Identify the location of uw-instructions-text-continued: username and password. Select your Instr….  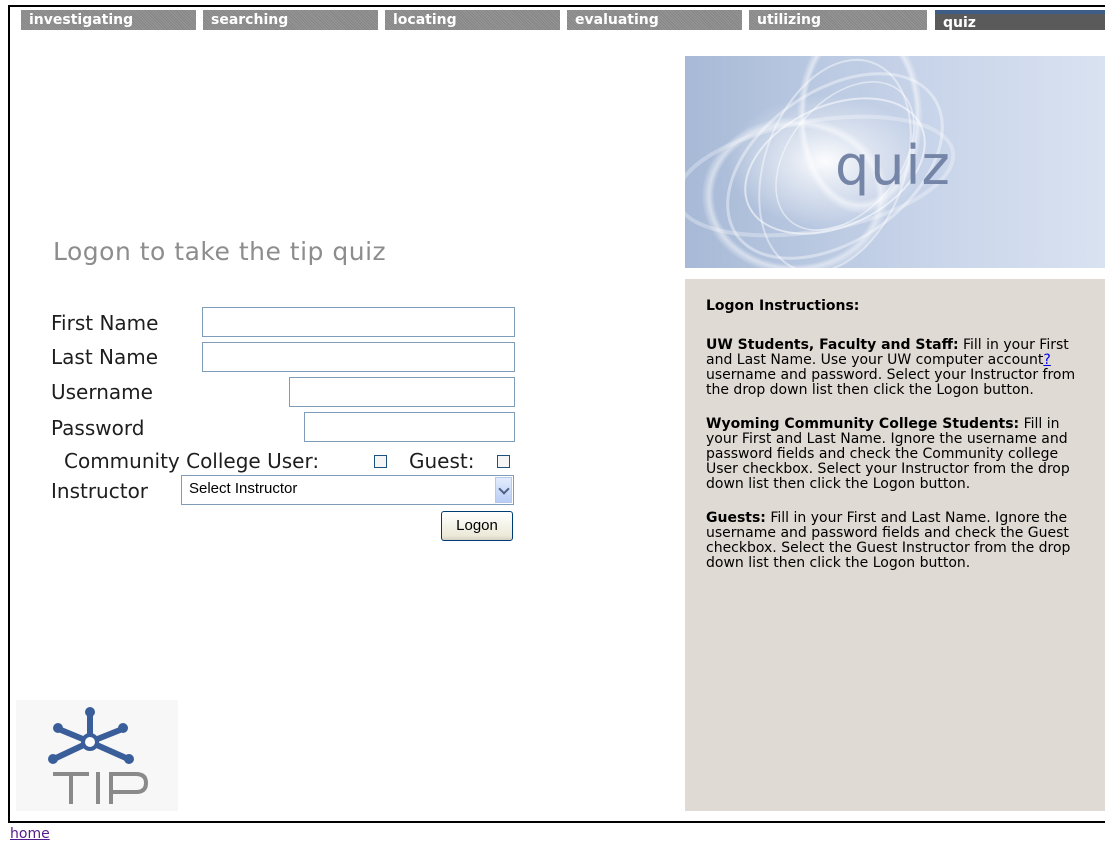
(891, 382).